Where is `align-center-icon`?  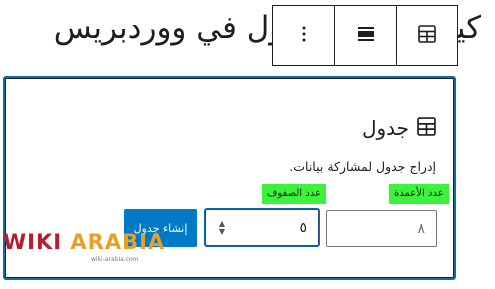
align-center-icon is located at coordinates (365, 35).